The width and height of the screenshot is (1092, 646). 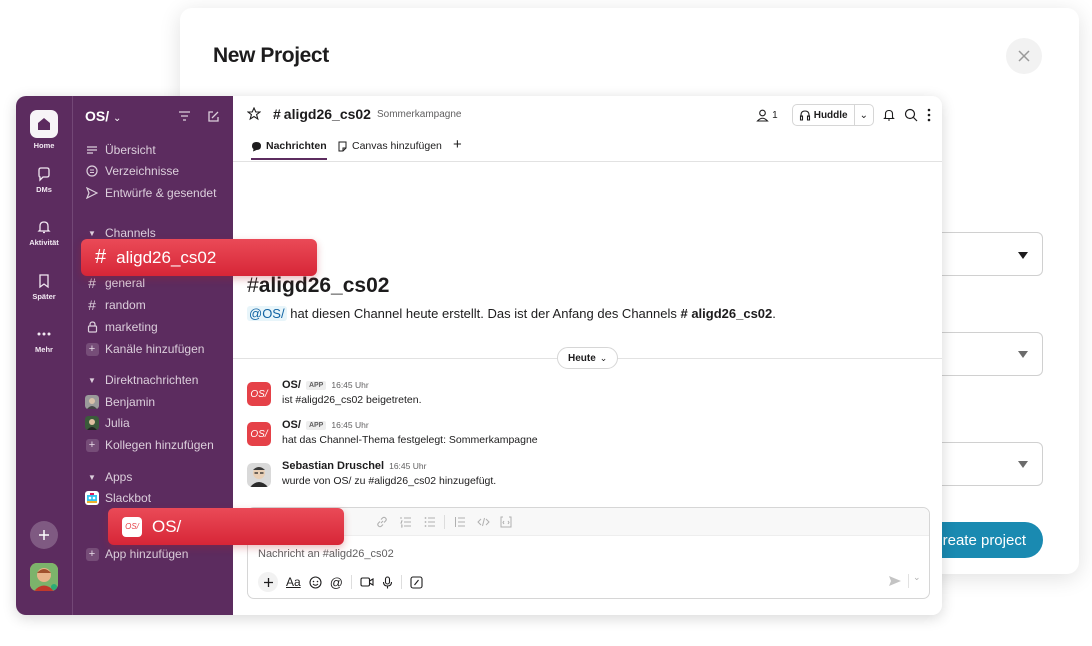 What do you see at coordinates (44, 145) in the screenshot?
I see `rail-label-home: Home` at bounding box center [44, 145].